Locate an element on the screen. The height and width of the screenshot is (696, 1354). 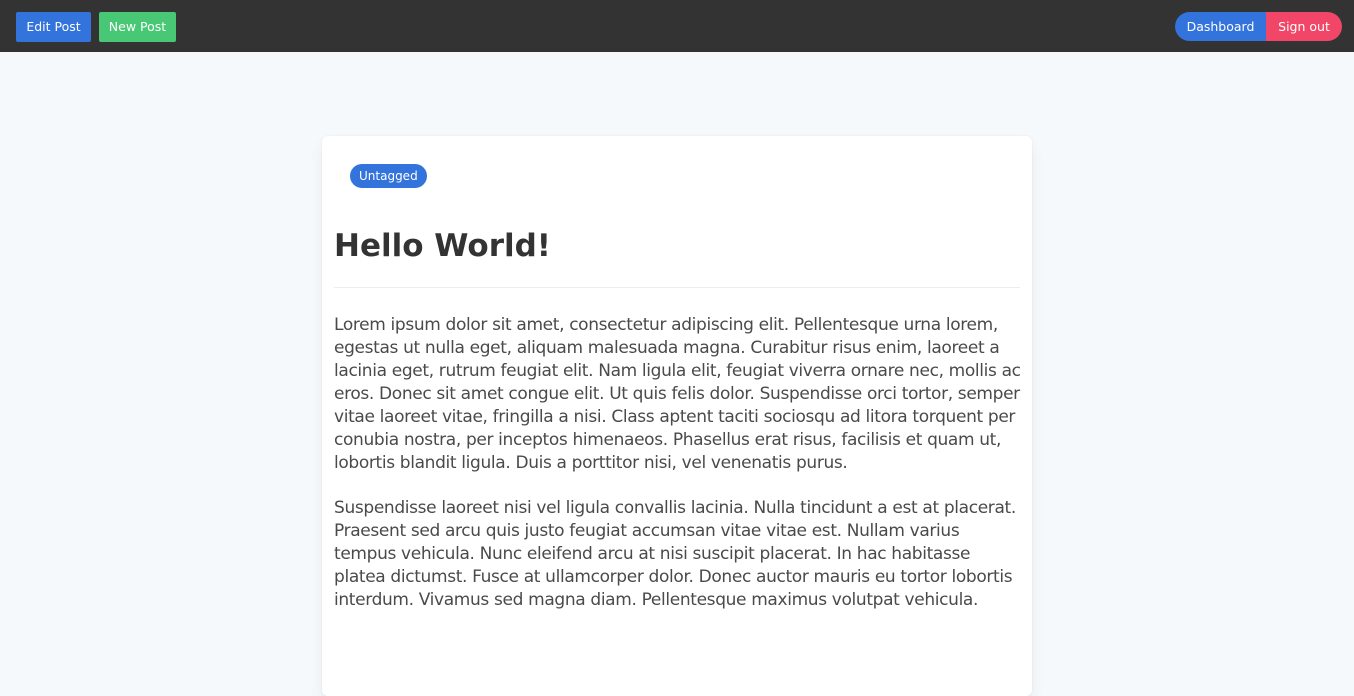
post-title: Hello World! is located at coordinates (442, 246).